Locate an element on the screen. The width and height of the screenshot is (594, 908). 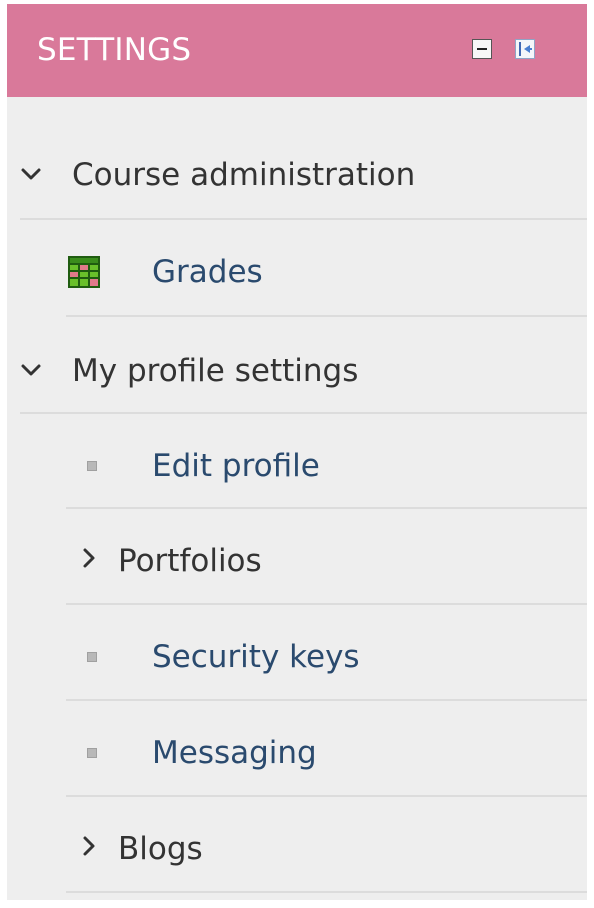
nav-label: Grades is located at coordinates (207, 272).